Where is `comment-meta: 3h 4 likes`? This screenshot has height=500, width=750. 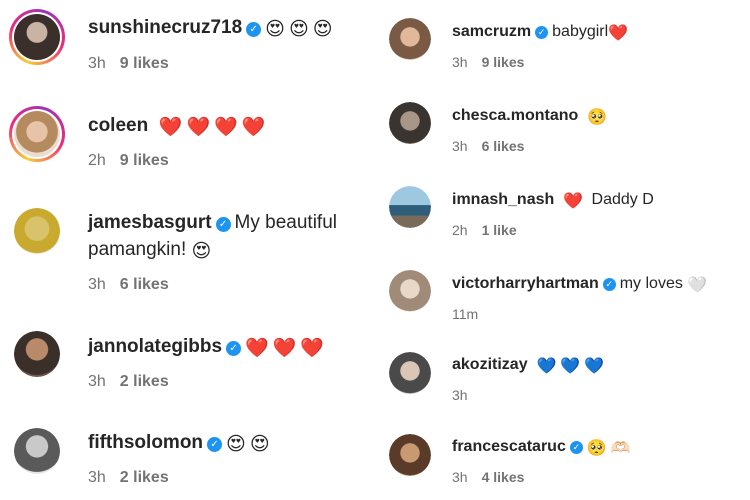 comment-meta: 3h 4 likes is located at coordinates (488, 477).